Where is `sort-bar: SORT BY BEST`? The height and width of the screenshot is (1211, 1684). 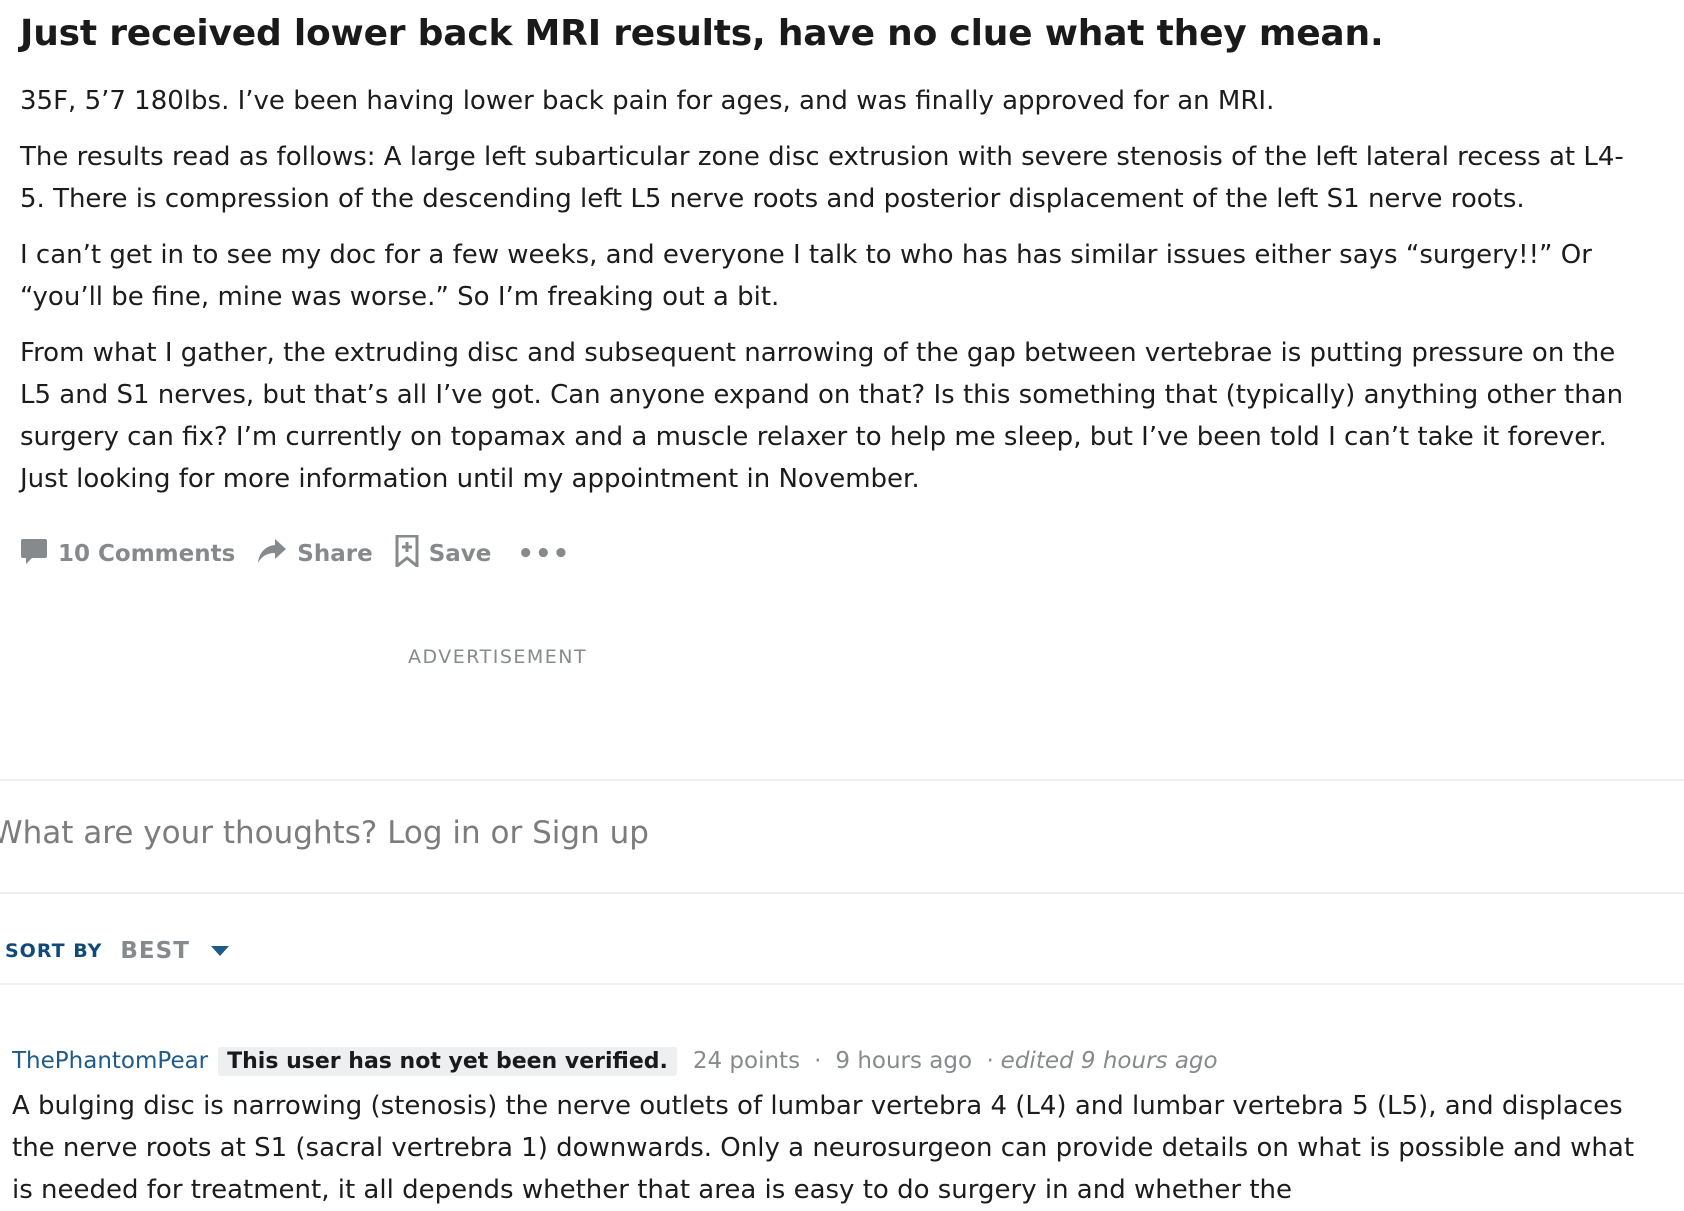 sort-bar: SORT BY BEST is located at coordinates (117, 951).